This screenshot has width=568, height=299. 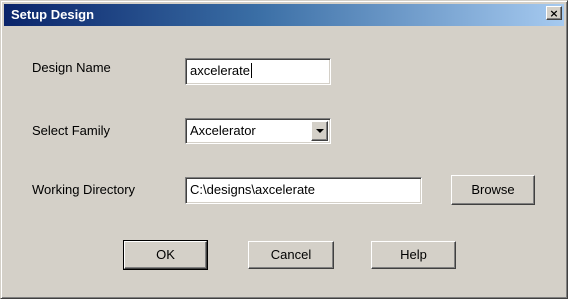 I want to click on working-directory-value: C:\designs\axcelerate, so click(x=253, y=189).